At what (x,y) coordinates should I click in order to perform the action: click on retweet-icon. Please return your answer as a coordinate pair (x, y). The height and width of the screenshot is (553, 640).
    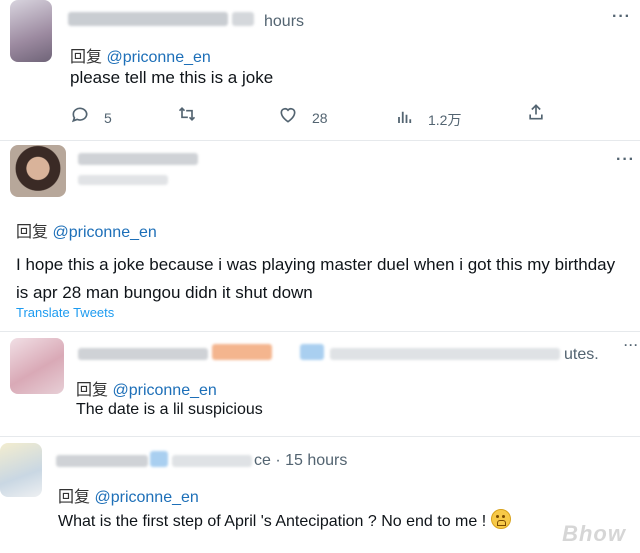
    Looking at the image, I should click on (187, 114).